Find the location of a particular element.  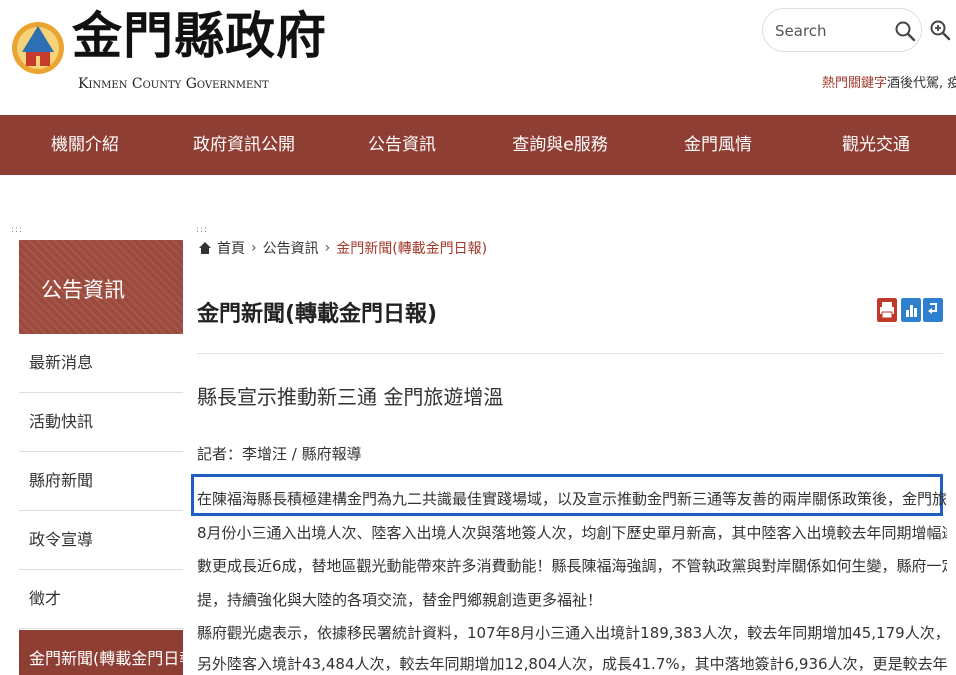

sidebar-item-latest-news: 最新消息 is located at coordinates (101, 363).